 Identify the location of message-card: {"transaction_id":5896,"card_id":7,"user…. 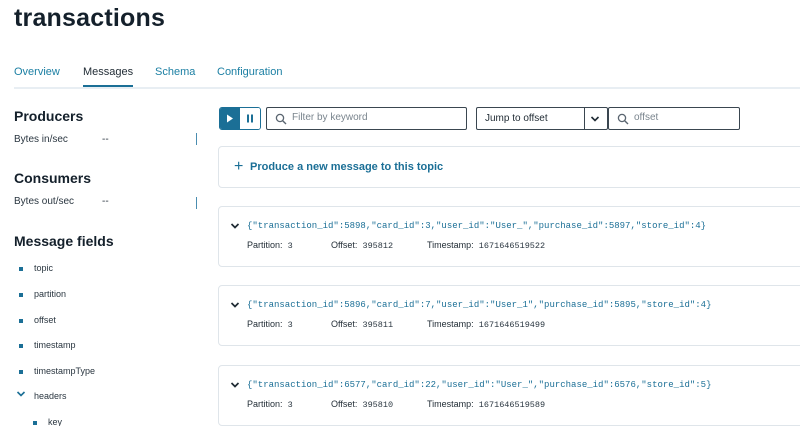
(509, 315).